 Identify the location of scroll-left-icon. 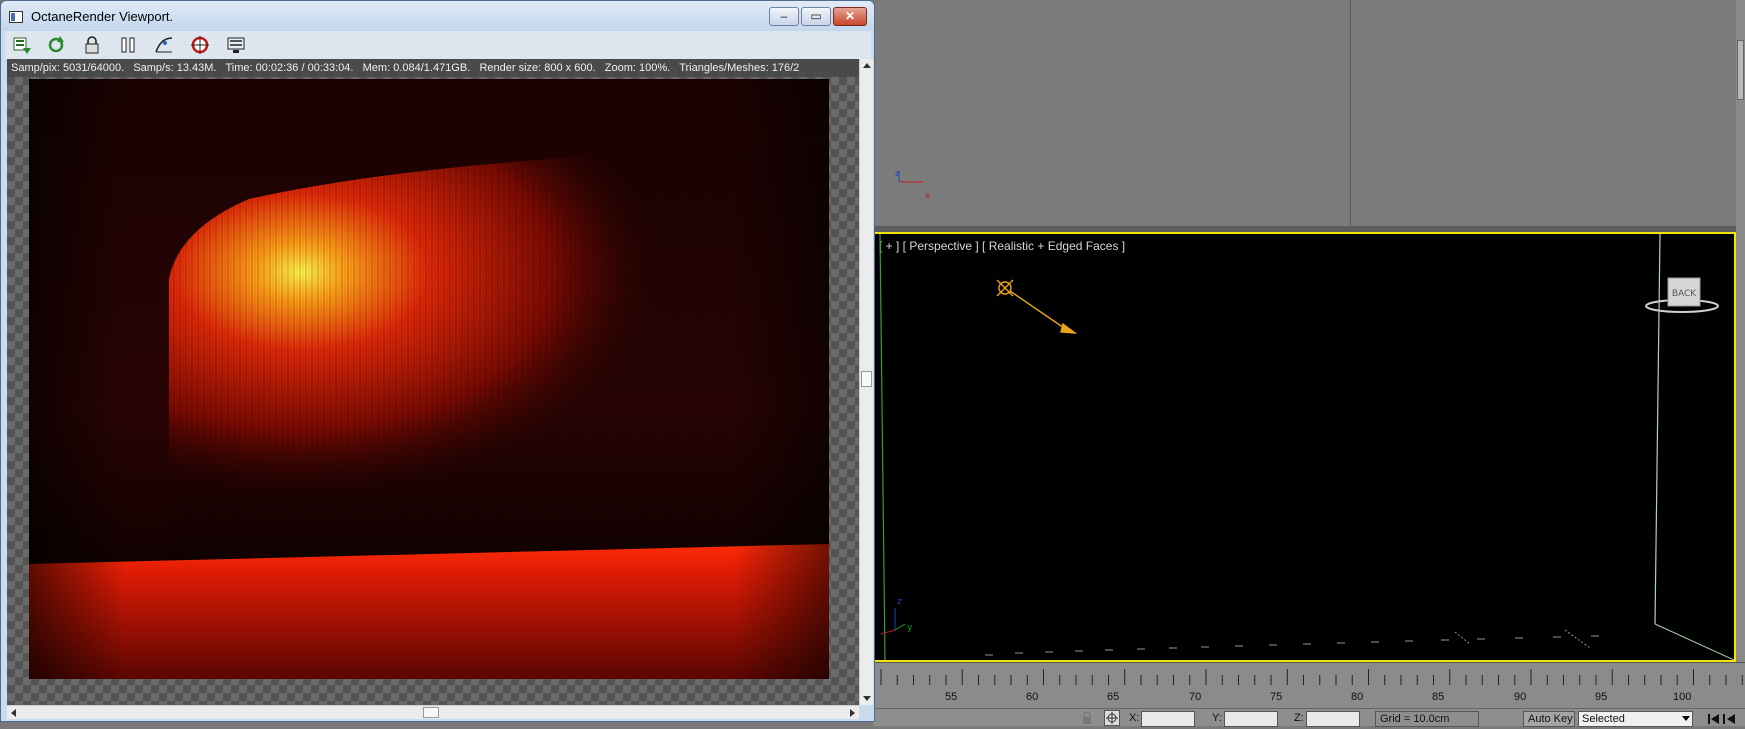
(13, 713).